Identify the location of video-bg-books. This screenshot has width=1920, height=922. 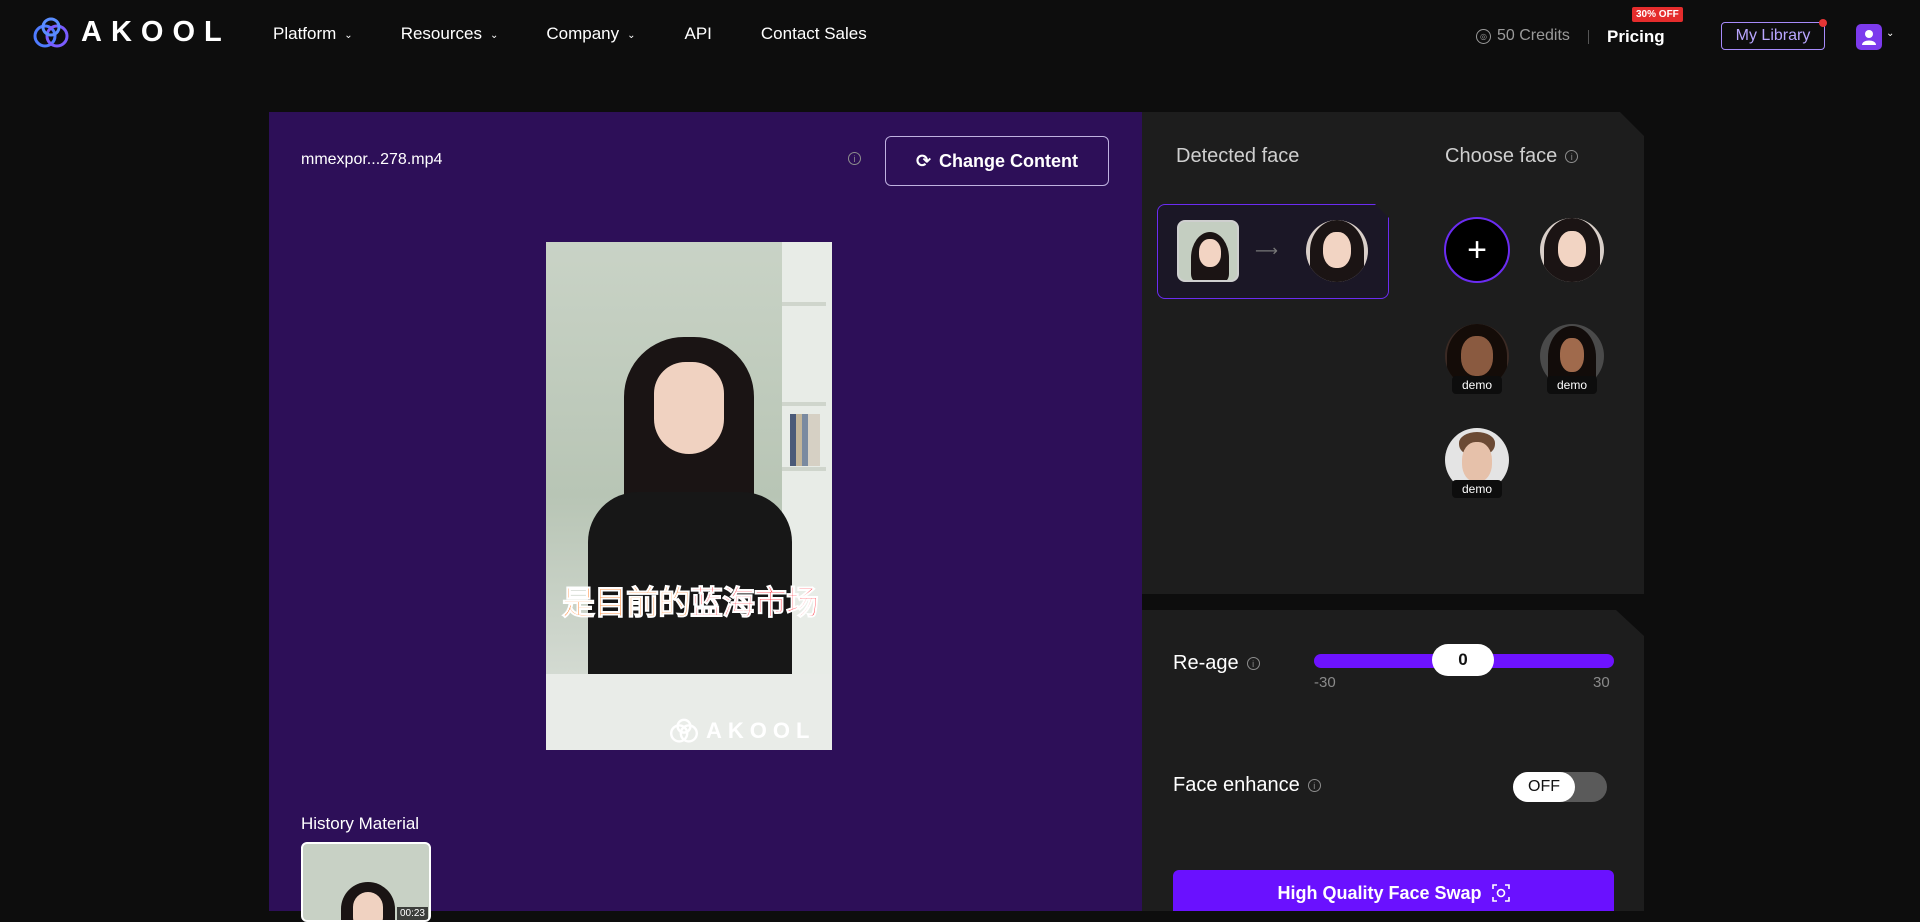
(805, 440).